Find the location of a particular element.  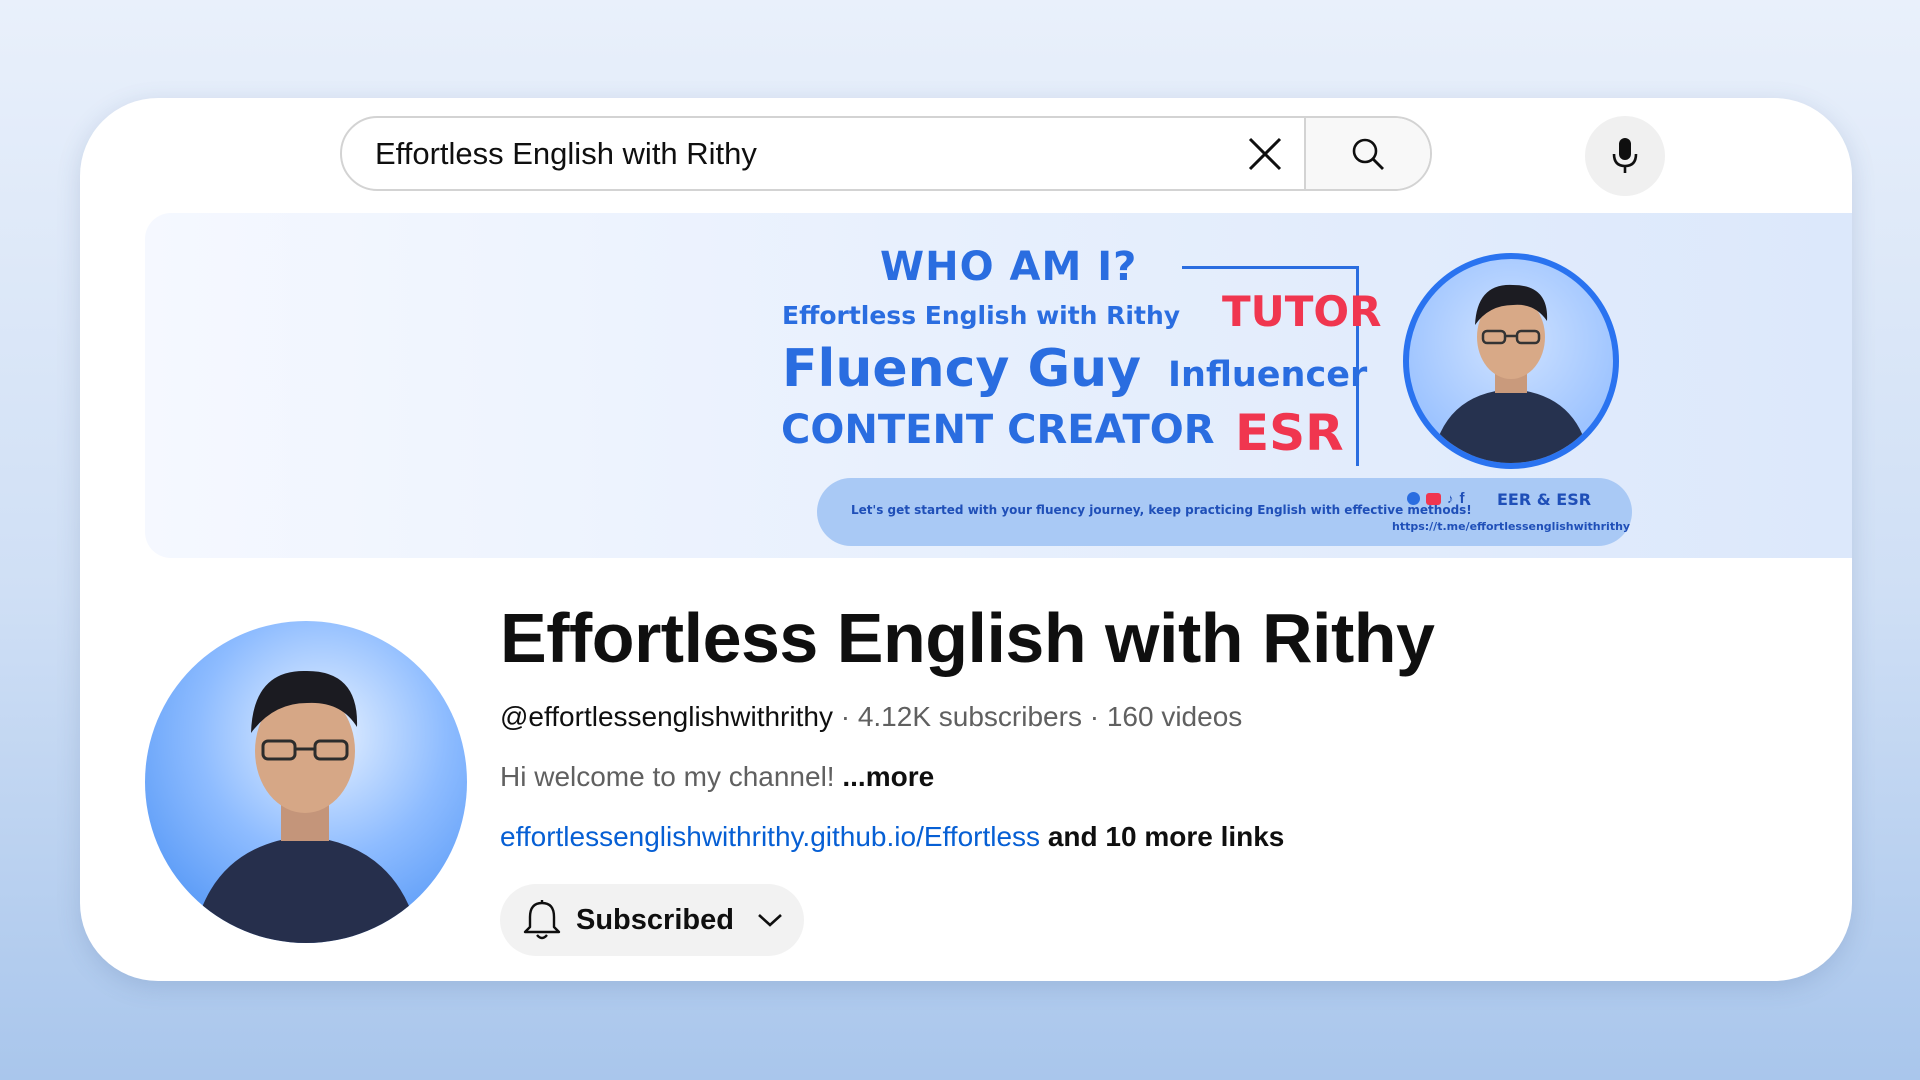

voice-search-button is located at coordinates (1625, 156).